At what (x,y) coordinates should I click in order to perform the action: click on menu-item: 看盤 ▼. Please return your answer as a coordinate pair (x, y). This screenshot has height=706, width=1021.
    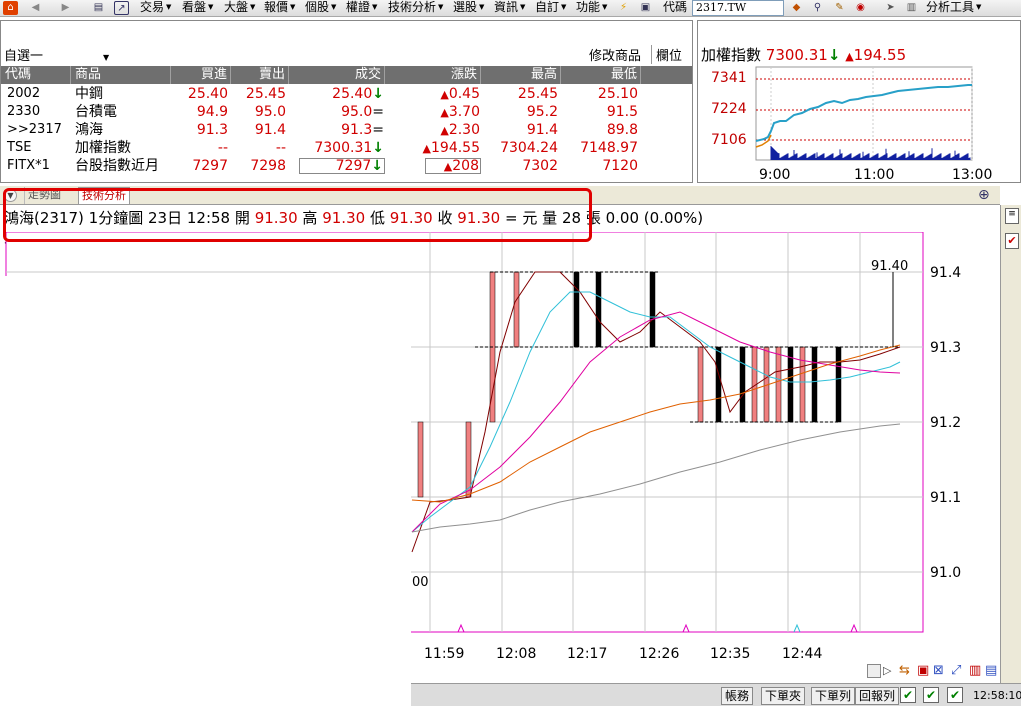
    Looking at the image, I should click on (197, 8).